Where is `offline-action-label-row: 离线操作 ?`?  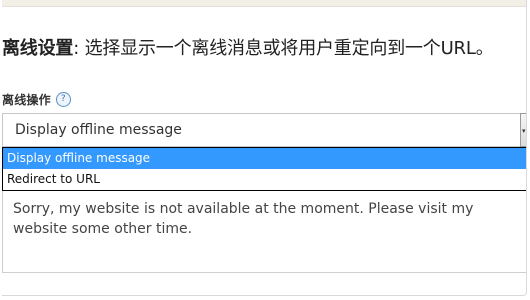 offline-action-label-row: 离线操作 ? is located at coordinates (36, 99).